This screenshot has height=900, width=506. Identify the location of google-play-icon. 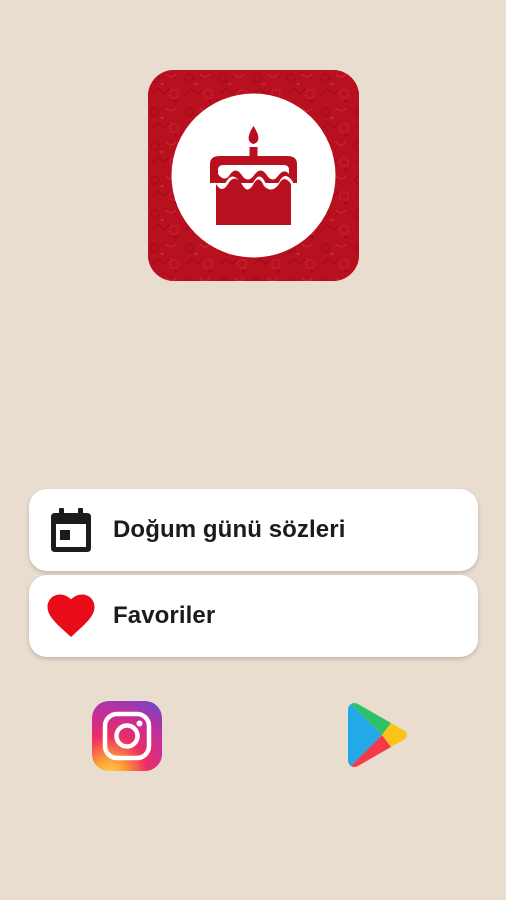
(377, 735).